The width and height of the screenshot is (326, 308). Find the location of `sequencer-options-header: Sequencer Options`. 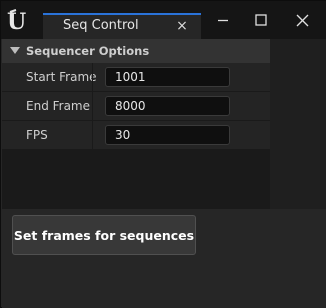

sequencer-options-header: Sequencer Options is located at coordinates (136, 51).